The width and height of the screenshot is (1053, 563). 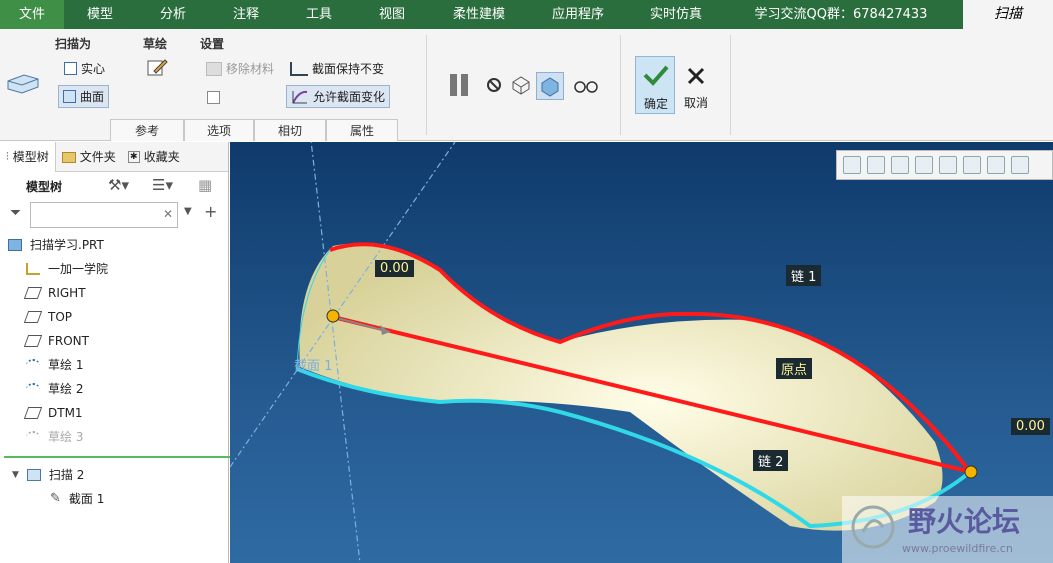 I want to click on start-point-handle, so click(x=333, y=316).